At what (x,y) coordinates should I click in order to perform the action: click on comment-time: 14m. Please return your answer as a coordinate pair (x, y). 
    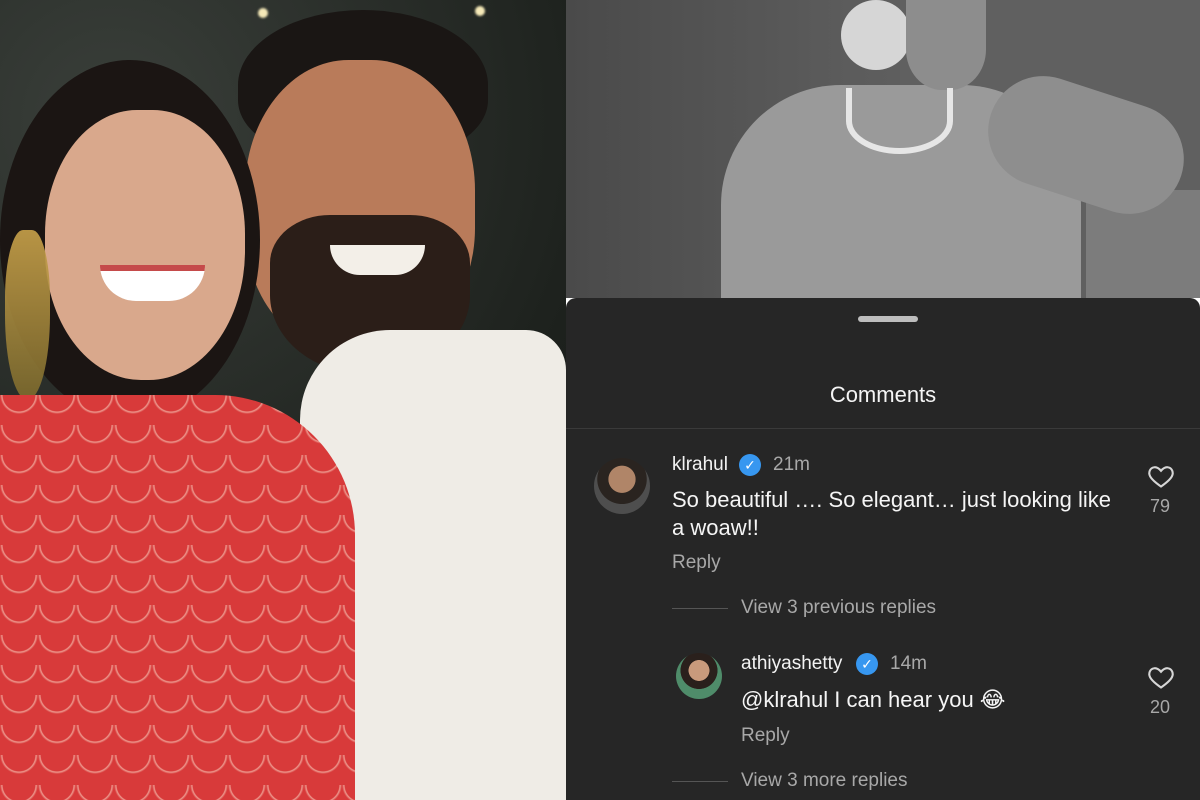
    Looking at the image, I should click on (908, 663).